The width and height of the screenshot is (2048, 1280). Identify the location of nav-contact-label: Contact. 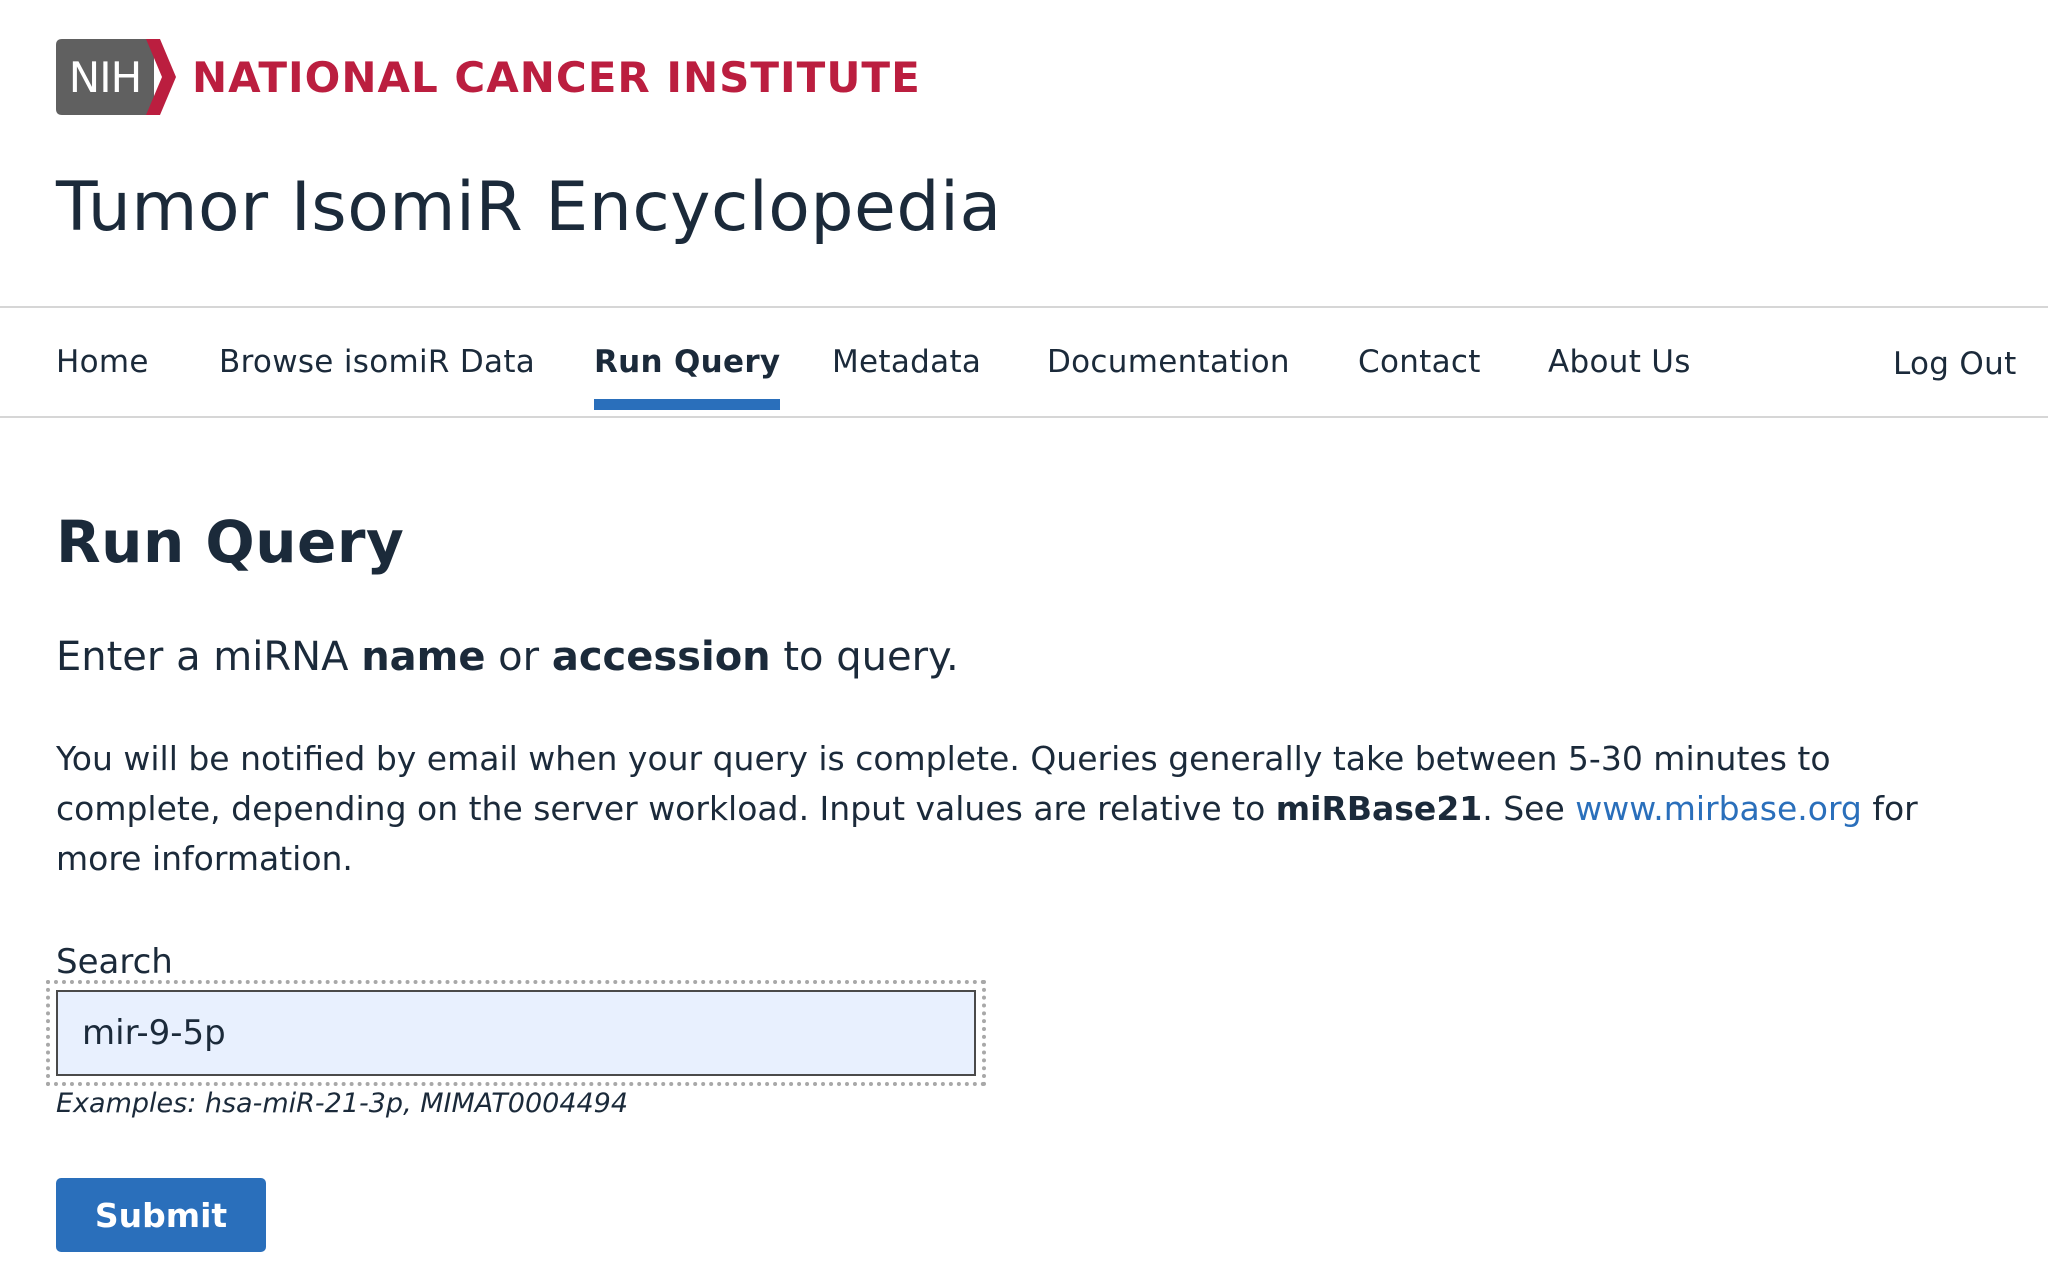
(1419, 362).